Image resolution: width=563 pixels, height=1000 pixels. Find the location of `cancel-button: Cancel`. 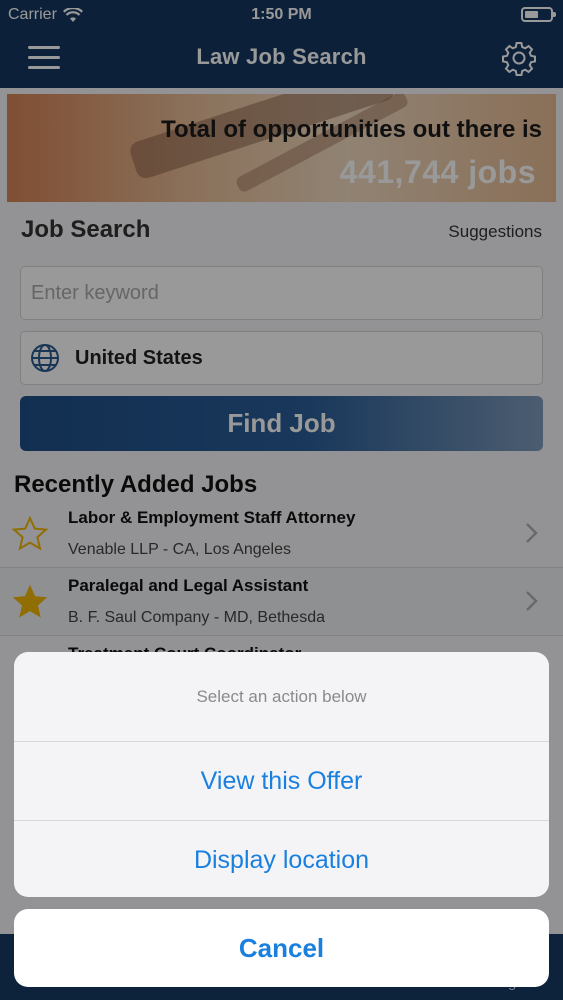

cancel-button: Cancel is located at coordinates (281, 948).